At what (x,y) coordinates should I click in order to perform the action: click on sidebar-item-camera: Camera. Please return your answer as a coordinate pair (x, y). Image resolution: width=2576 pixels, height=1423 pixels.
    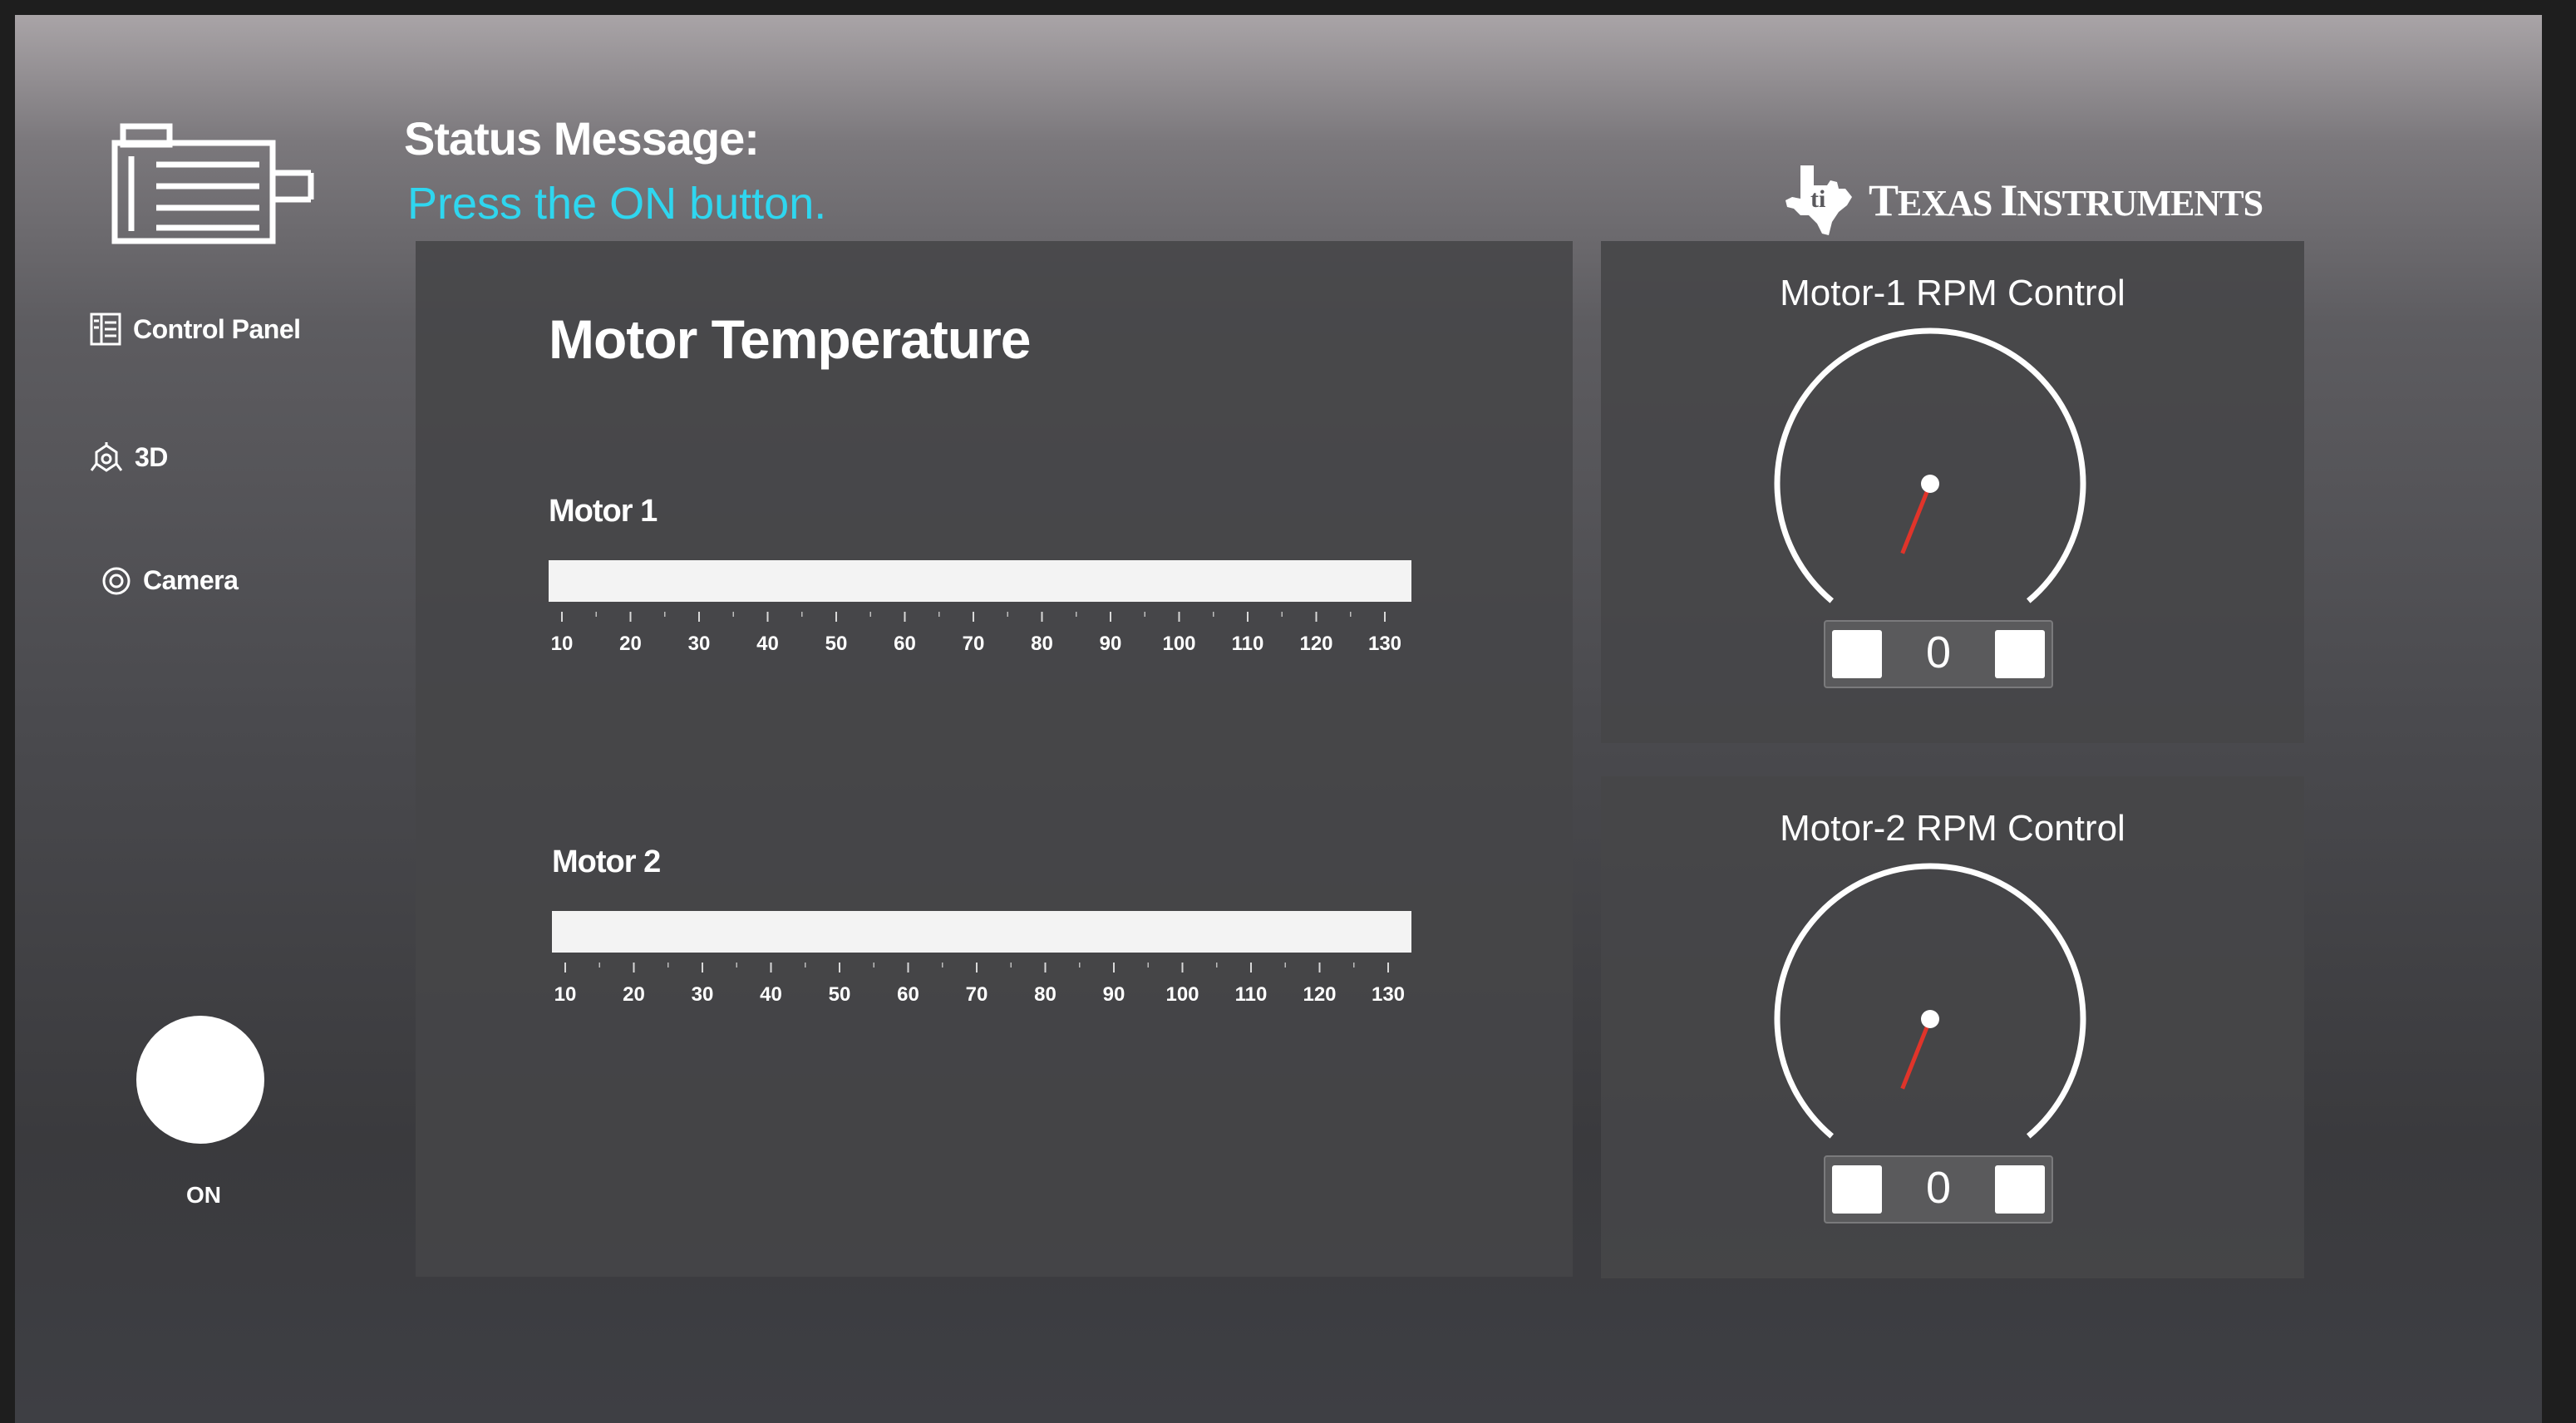
    Looking at the image, I should click on (170, 580).